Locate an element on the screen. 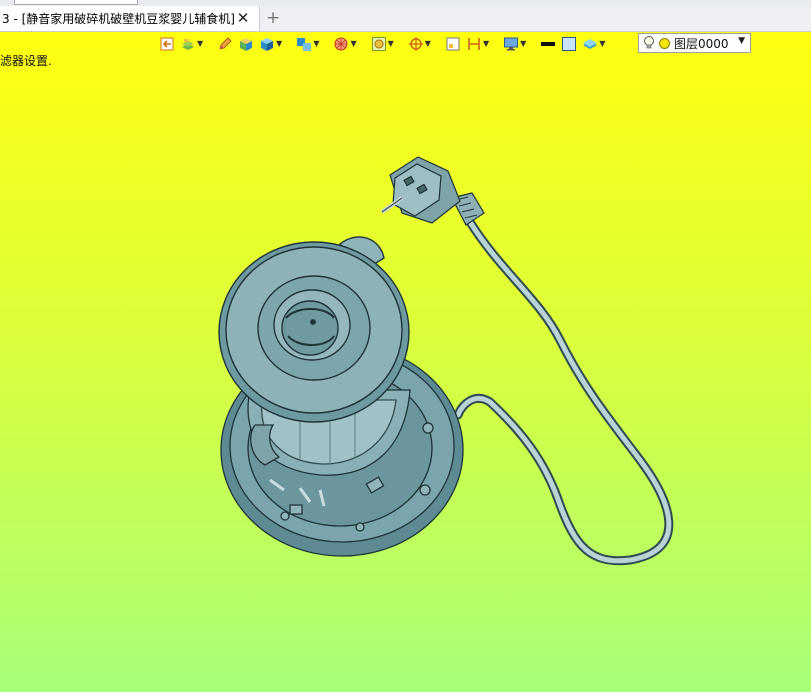 Image resolution: width=811 pixels, height=692 pixels. tab-document: 3 - [静音家用破碎机破壁机豆浆婴儿辅食机] ✕ is located at coordinates (130, 18).